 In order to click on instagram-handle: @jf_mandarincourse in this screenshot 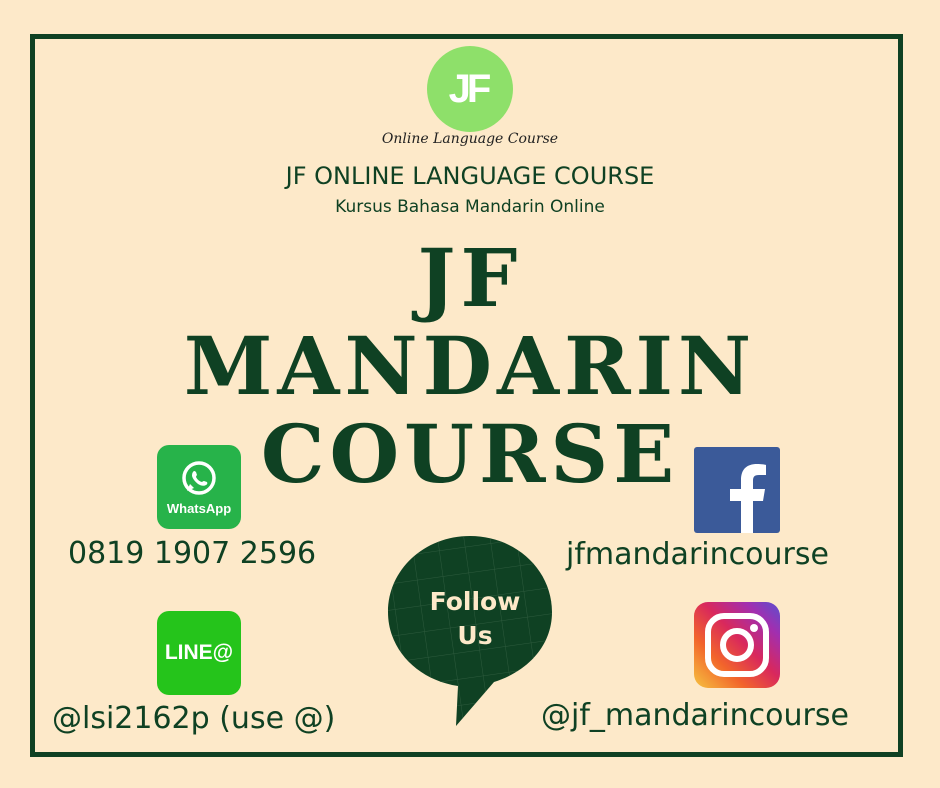, I will do `click(695, 715)`.